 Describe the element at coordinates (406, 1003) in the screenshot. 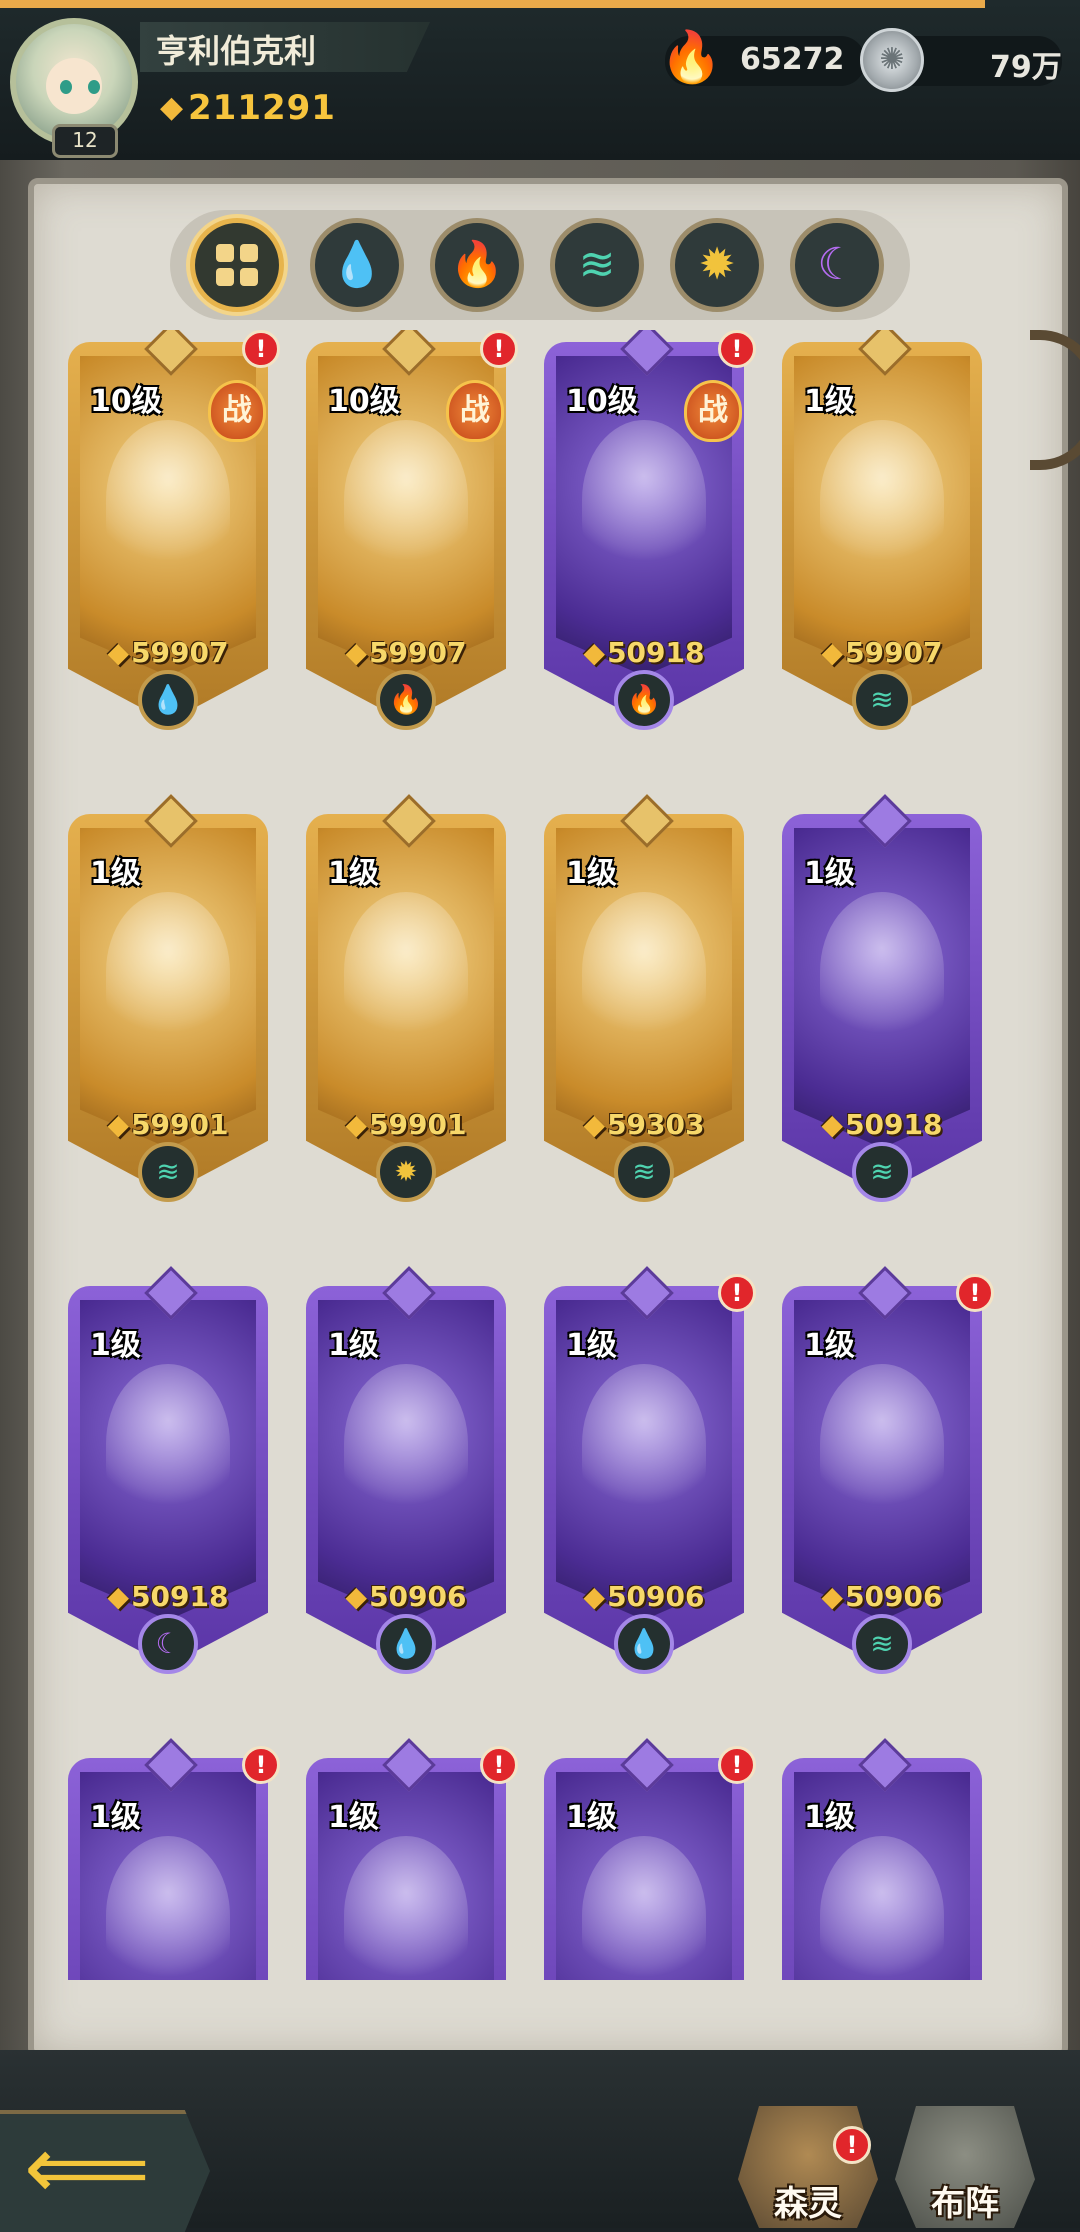

I see `spirit-card: 1级 ◆59901 ✹` at that location.